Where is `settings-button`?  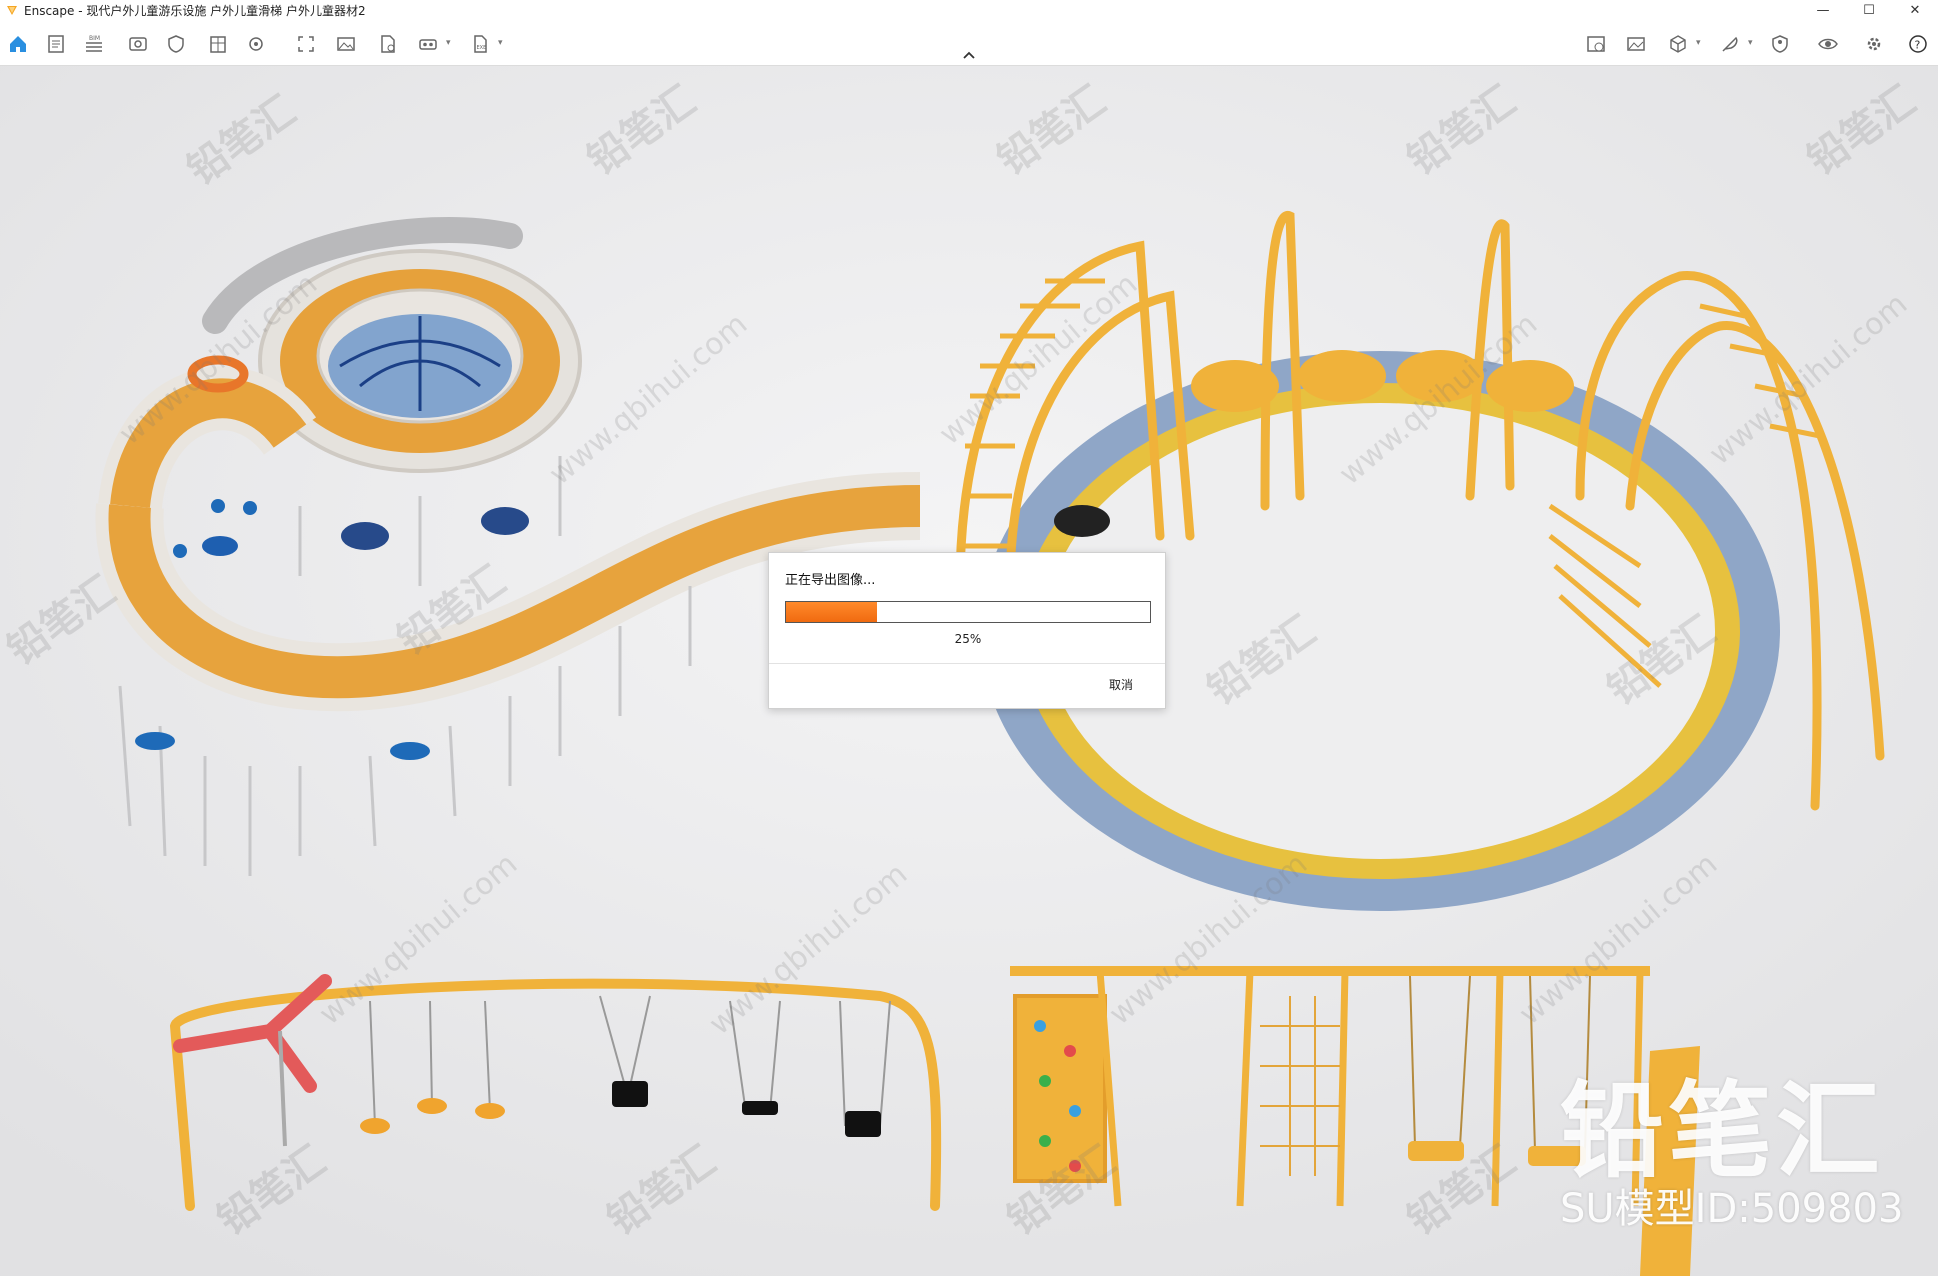 settings-button is located at coordinates (256, 44).